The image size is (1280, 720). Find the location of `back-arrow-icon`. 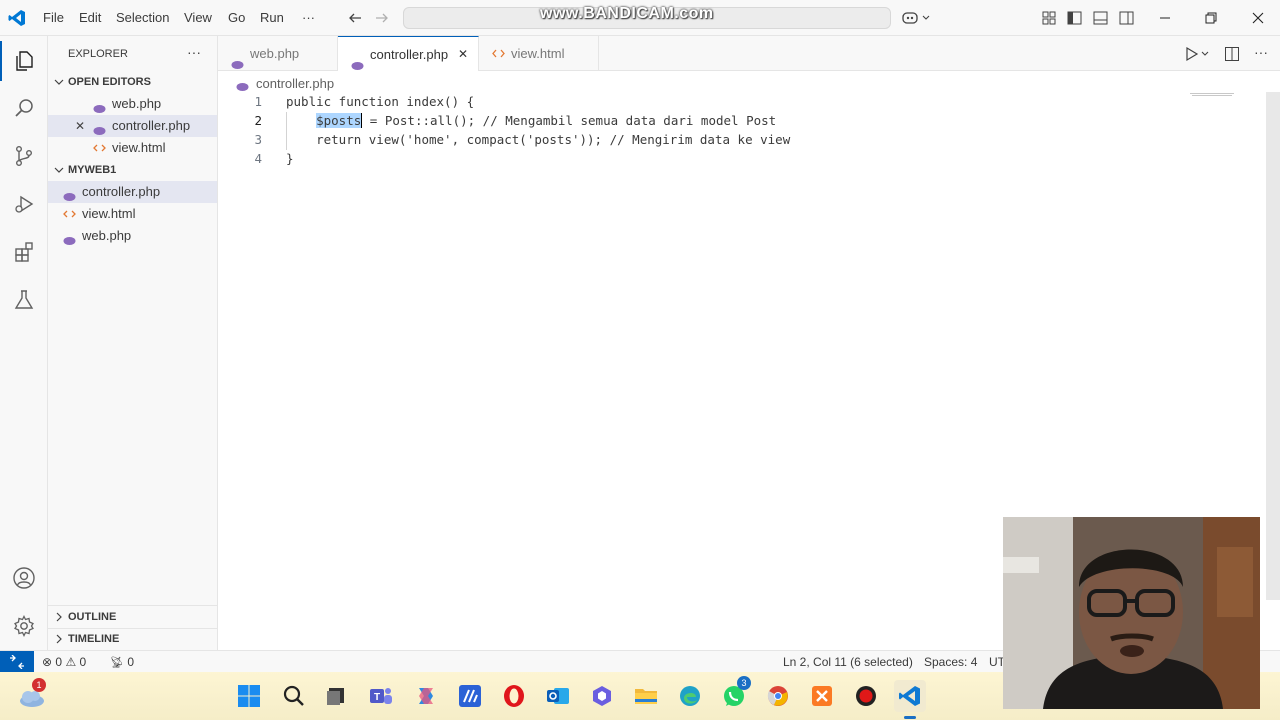

back-arrow-icon is located at coordinates (355, 19).